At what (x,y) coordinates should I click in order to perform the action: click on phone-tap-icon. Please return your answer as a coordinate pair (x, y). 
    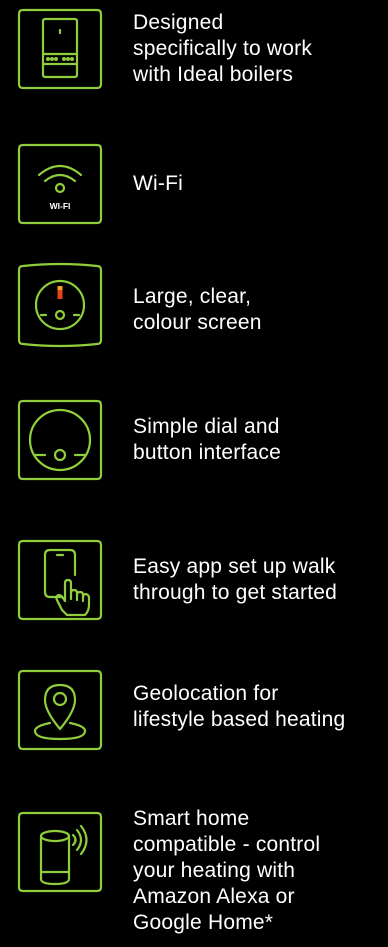
    Looking at the image, I should click on (60, 580).